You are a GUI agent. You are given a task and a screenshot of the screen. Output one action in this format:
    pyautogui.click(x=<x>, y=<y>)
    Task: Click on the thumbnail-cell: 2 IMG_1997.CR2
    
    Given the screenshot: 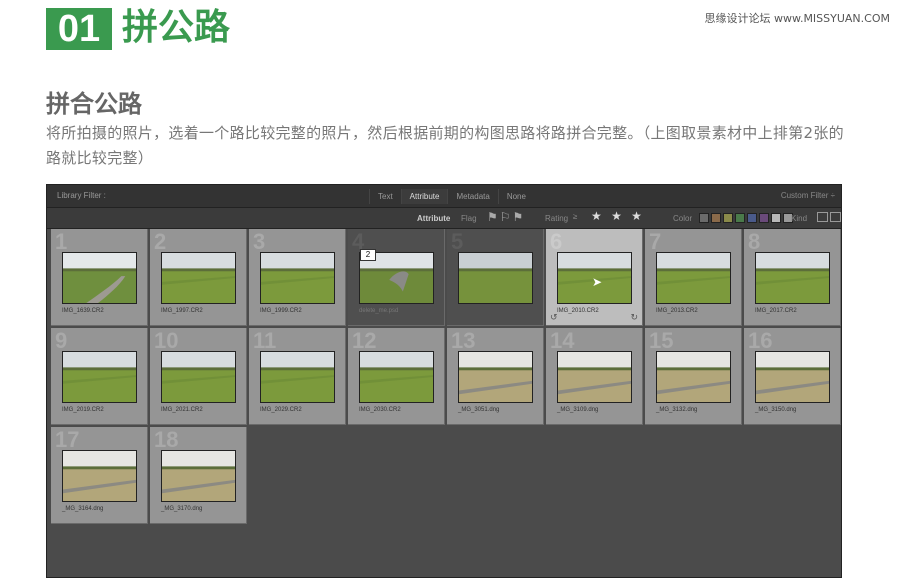 What is the action you would take?
    pyautogui.click(x=198, y=277)
    